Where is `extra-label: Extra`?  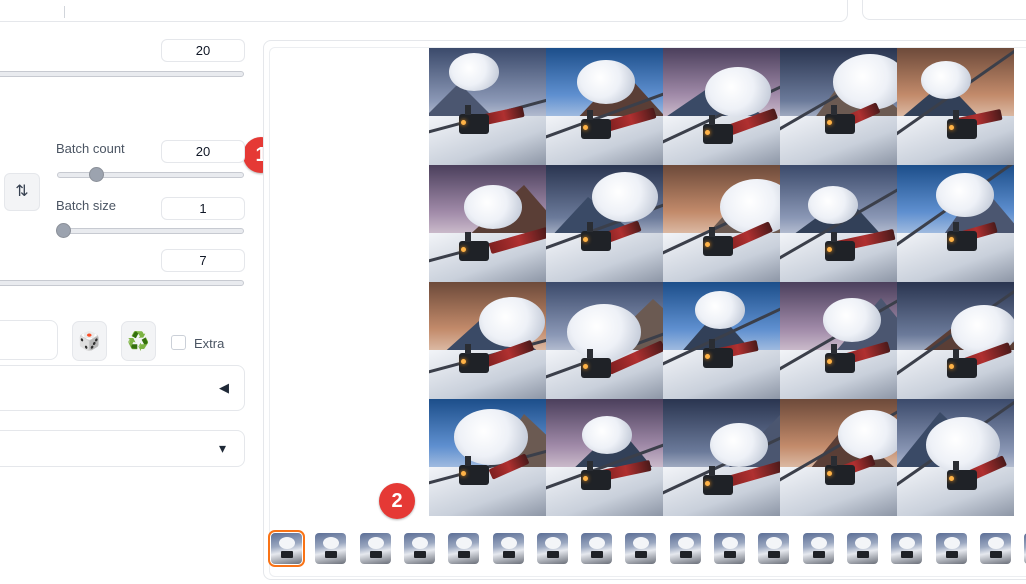
extra-label: Extra is located at coordinates (209, 343).